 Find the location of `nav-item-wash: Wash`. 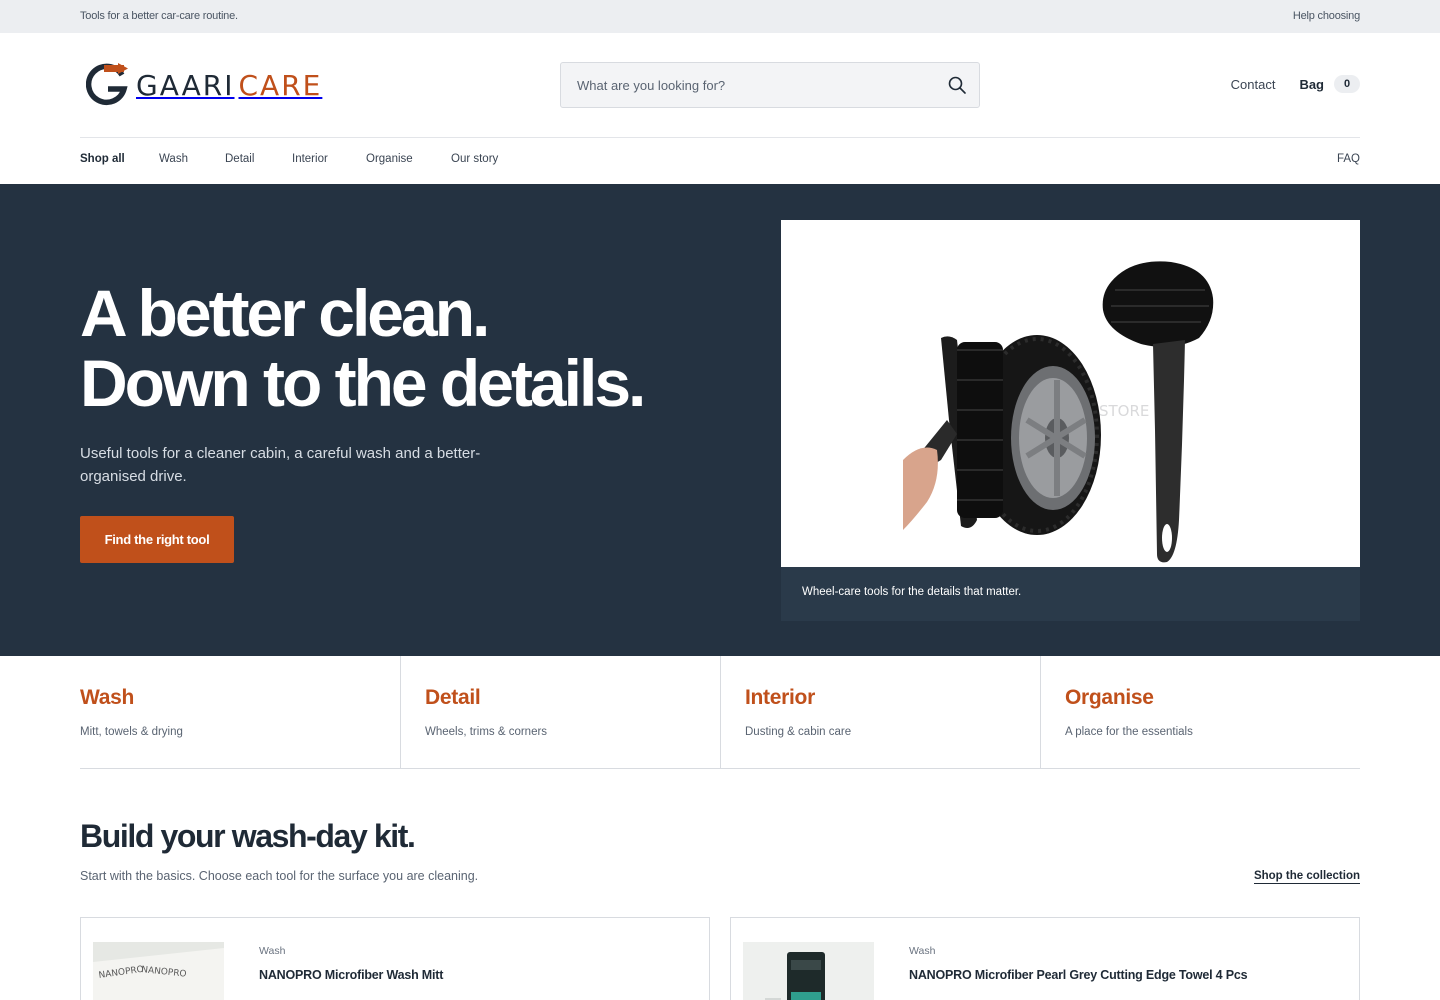

nav-item-wash: Wash is located at coordinates (173, 159).